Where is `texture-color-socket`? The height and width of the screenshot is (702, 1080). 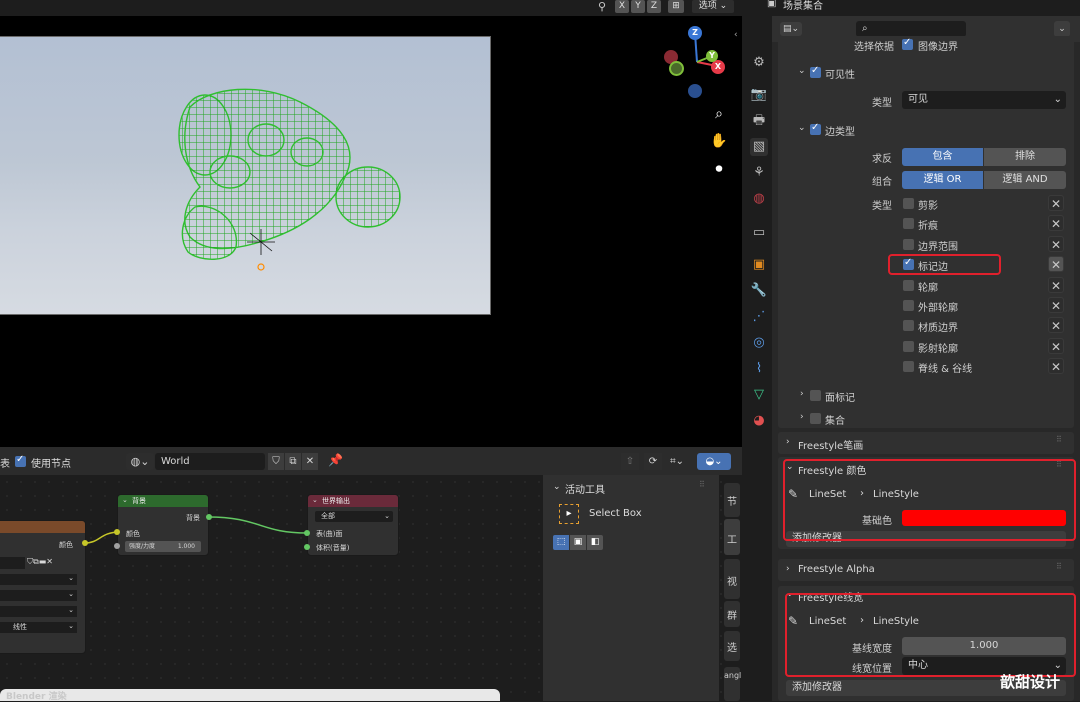
texture-color-socket is located at coordinates (85, 543).